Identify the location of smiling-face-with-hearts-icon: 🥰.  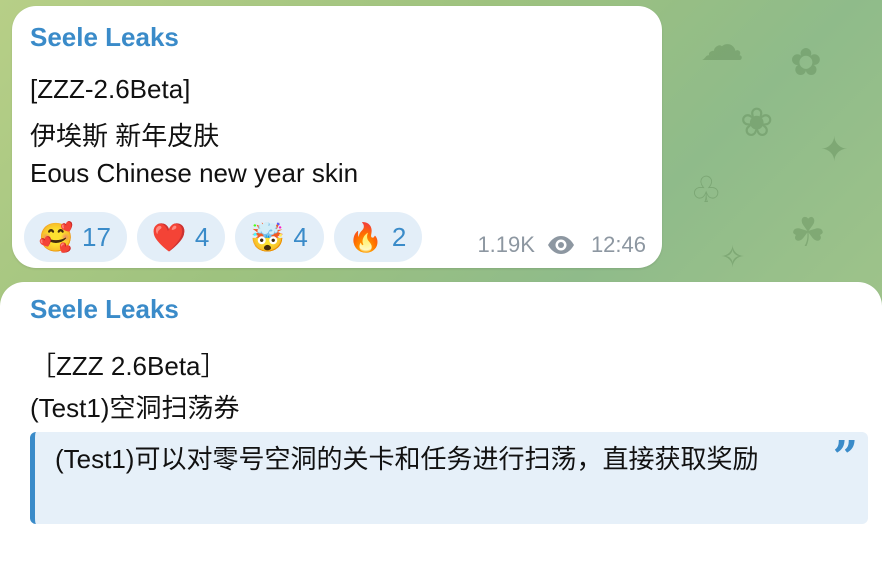
(56, 237).